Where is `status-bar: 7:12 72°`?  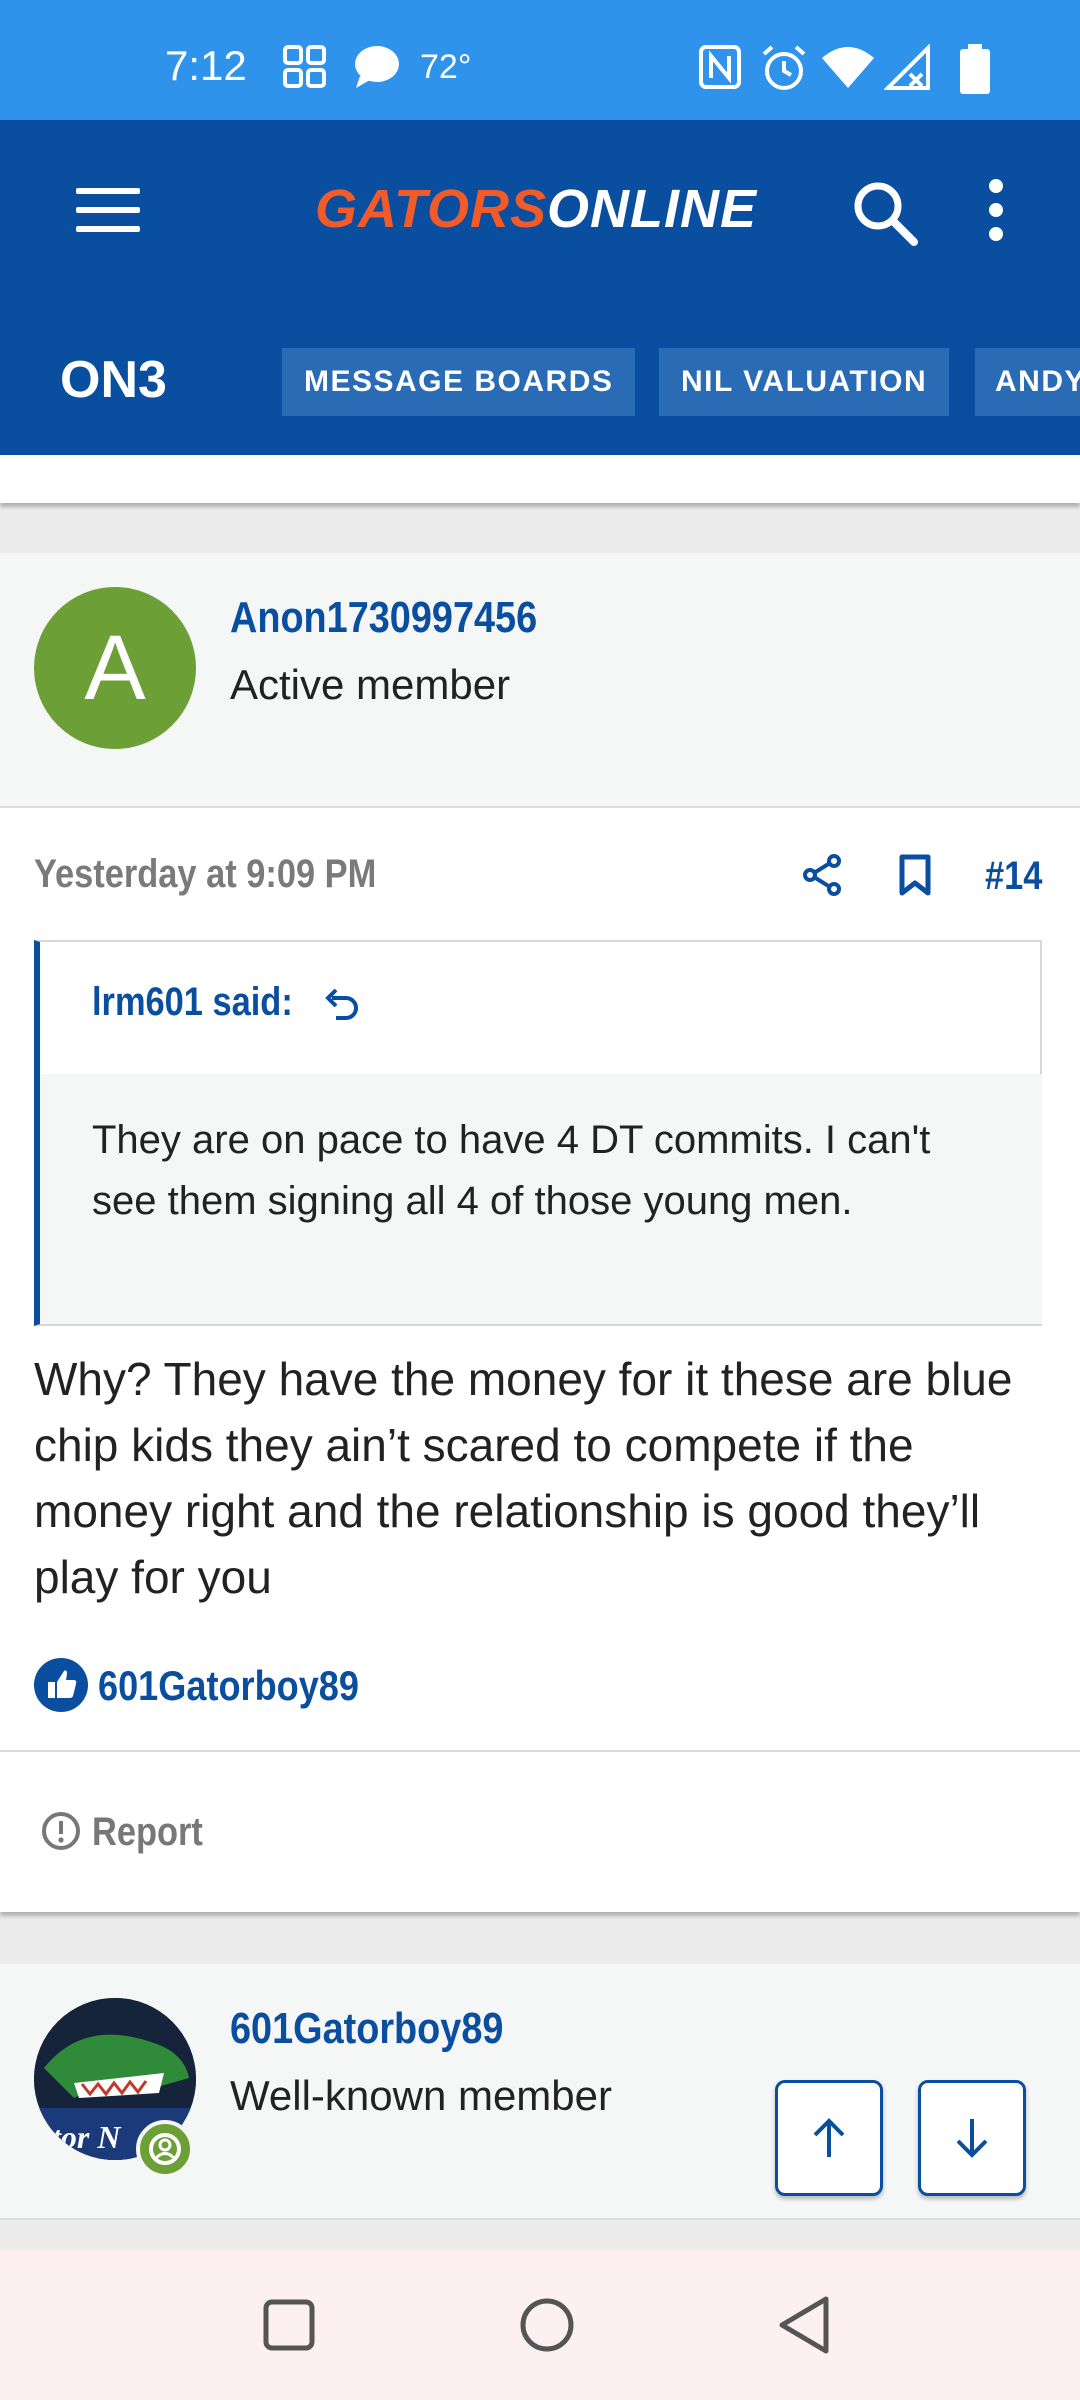 status-bar: 7:12 72° is located at coordinates (540, 60).